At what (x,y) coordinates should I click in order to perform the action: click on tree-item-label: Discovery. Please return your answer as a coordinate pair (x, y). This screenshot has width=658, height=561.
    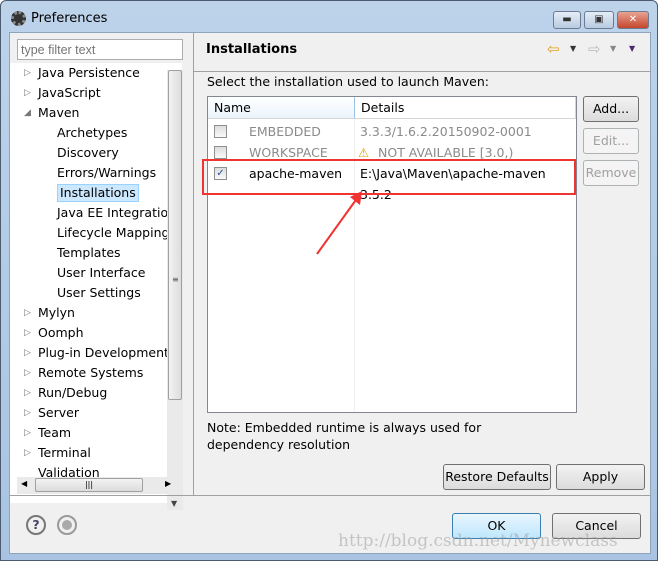
    Looking at the image, I should click on (88, 152).